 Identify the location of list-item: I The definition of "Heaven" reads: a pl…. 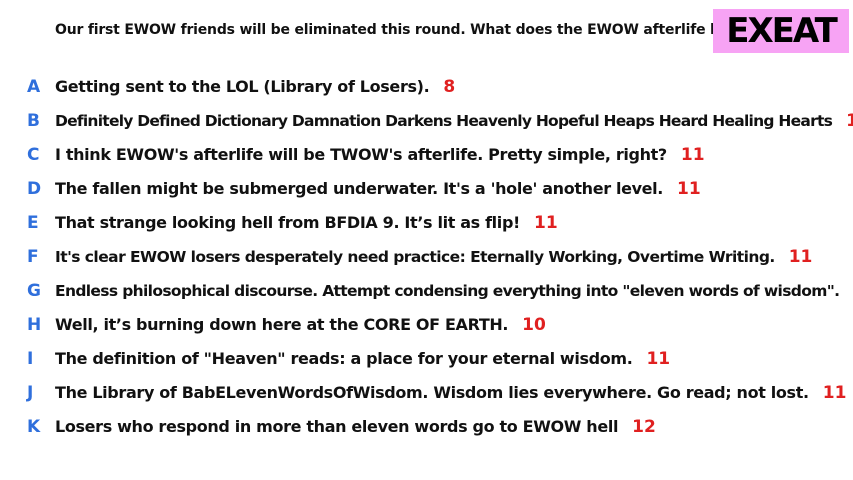
(426, 359).